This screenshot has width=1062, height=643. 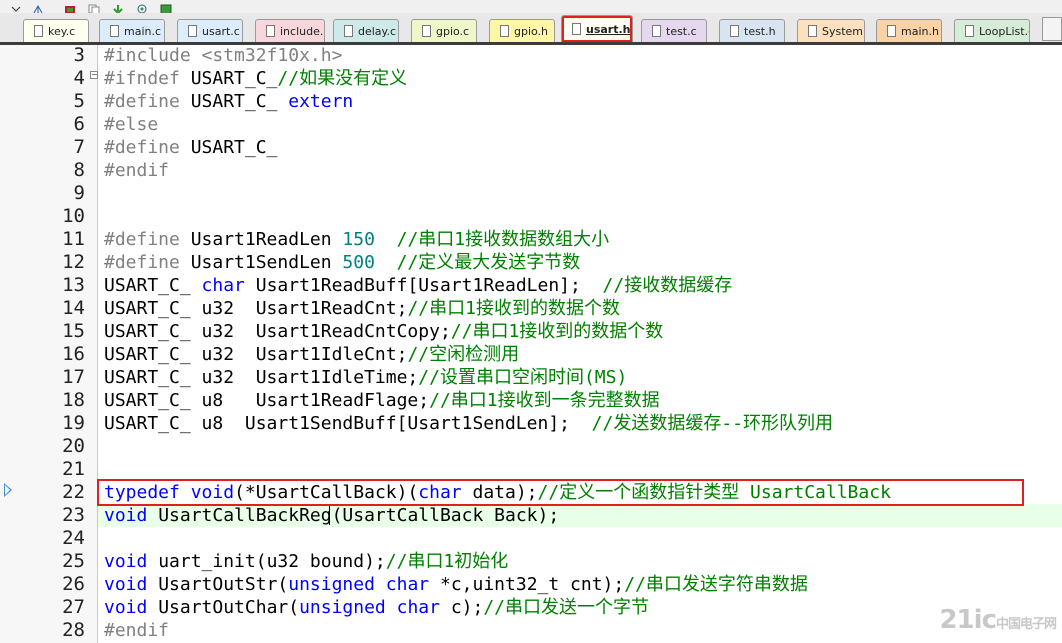 I want to click on code-token: #endif, so click(x=137, y=630).